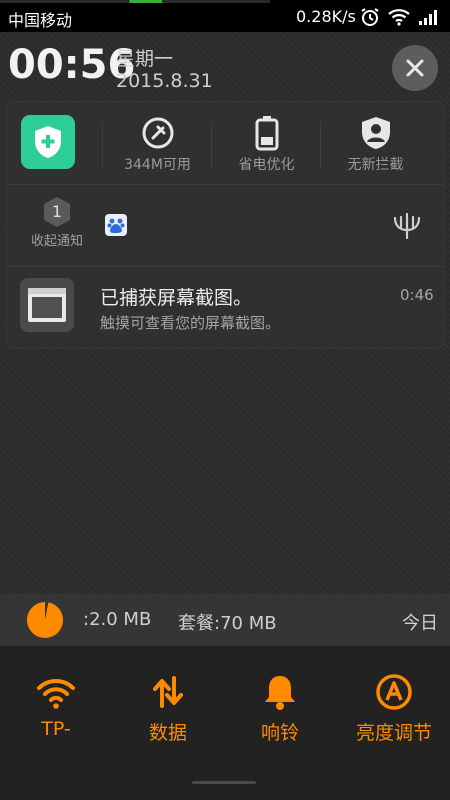 The image size is (450, 800). Describe the element at coordinates (47, 305) in the screenshot. I see `screenshot-icon` at that location.